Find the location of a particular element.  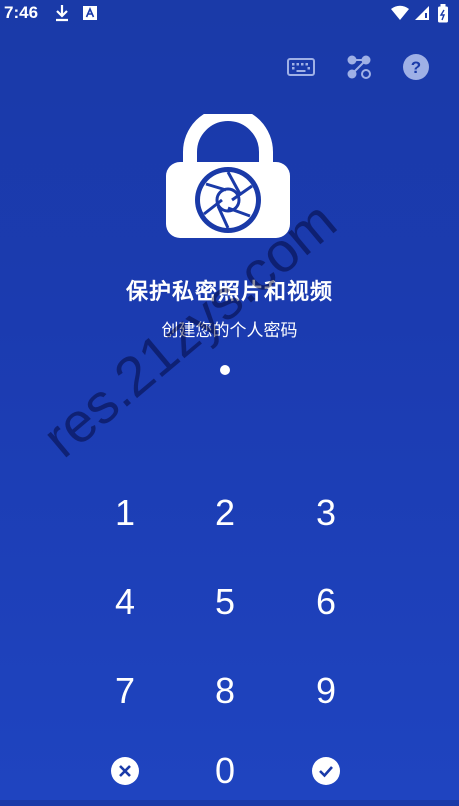

pin-dot is located at coordinates (225, 370).